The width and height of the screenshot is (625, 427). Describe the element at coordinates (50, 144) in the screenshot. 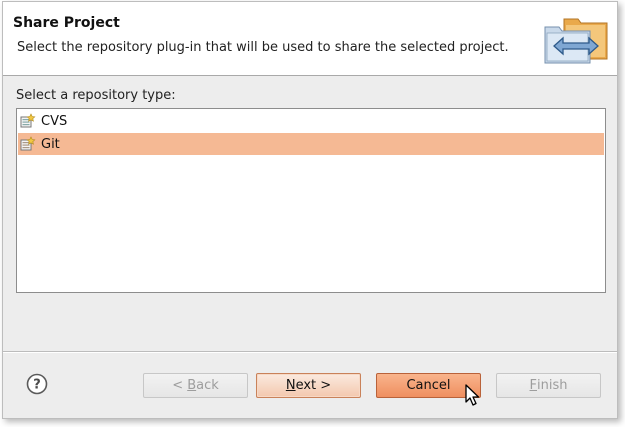

I see `list-item-label: Git` at that location.